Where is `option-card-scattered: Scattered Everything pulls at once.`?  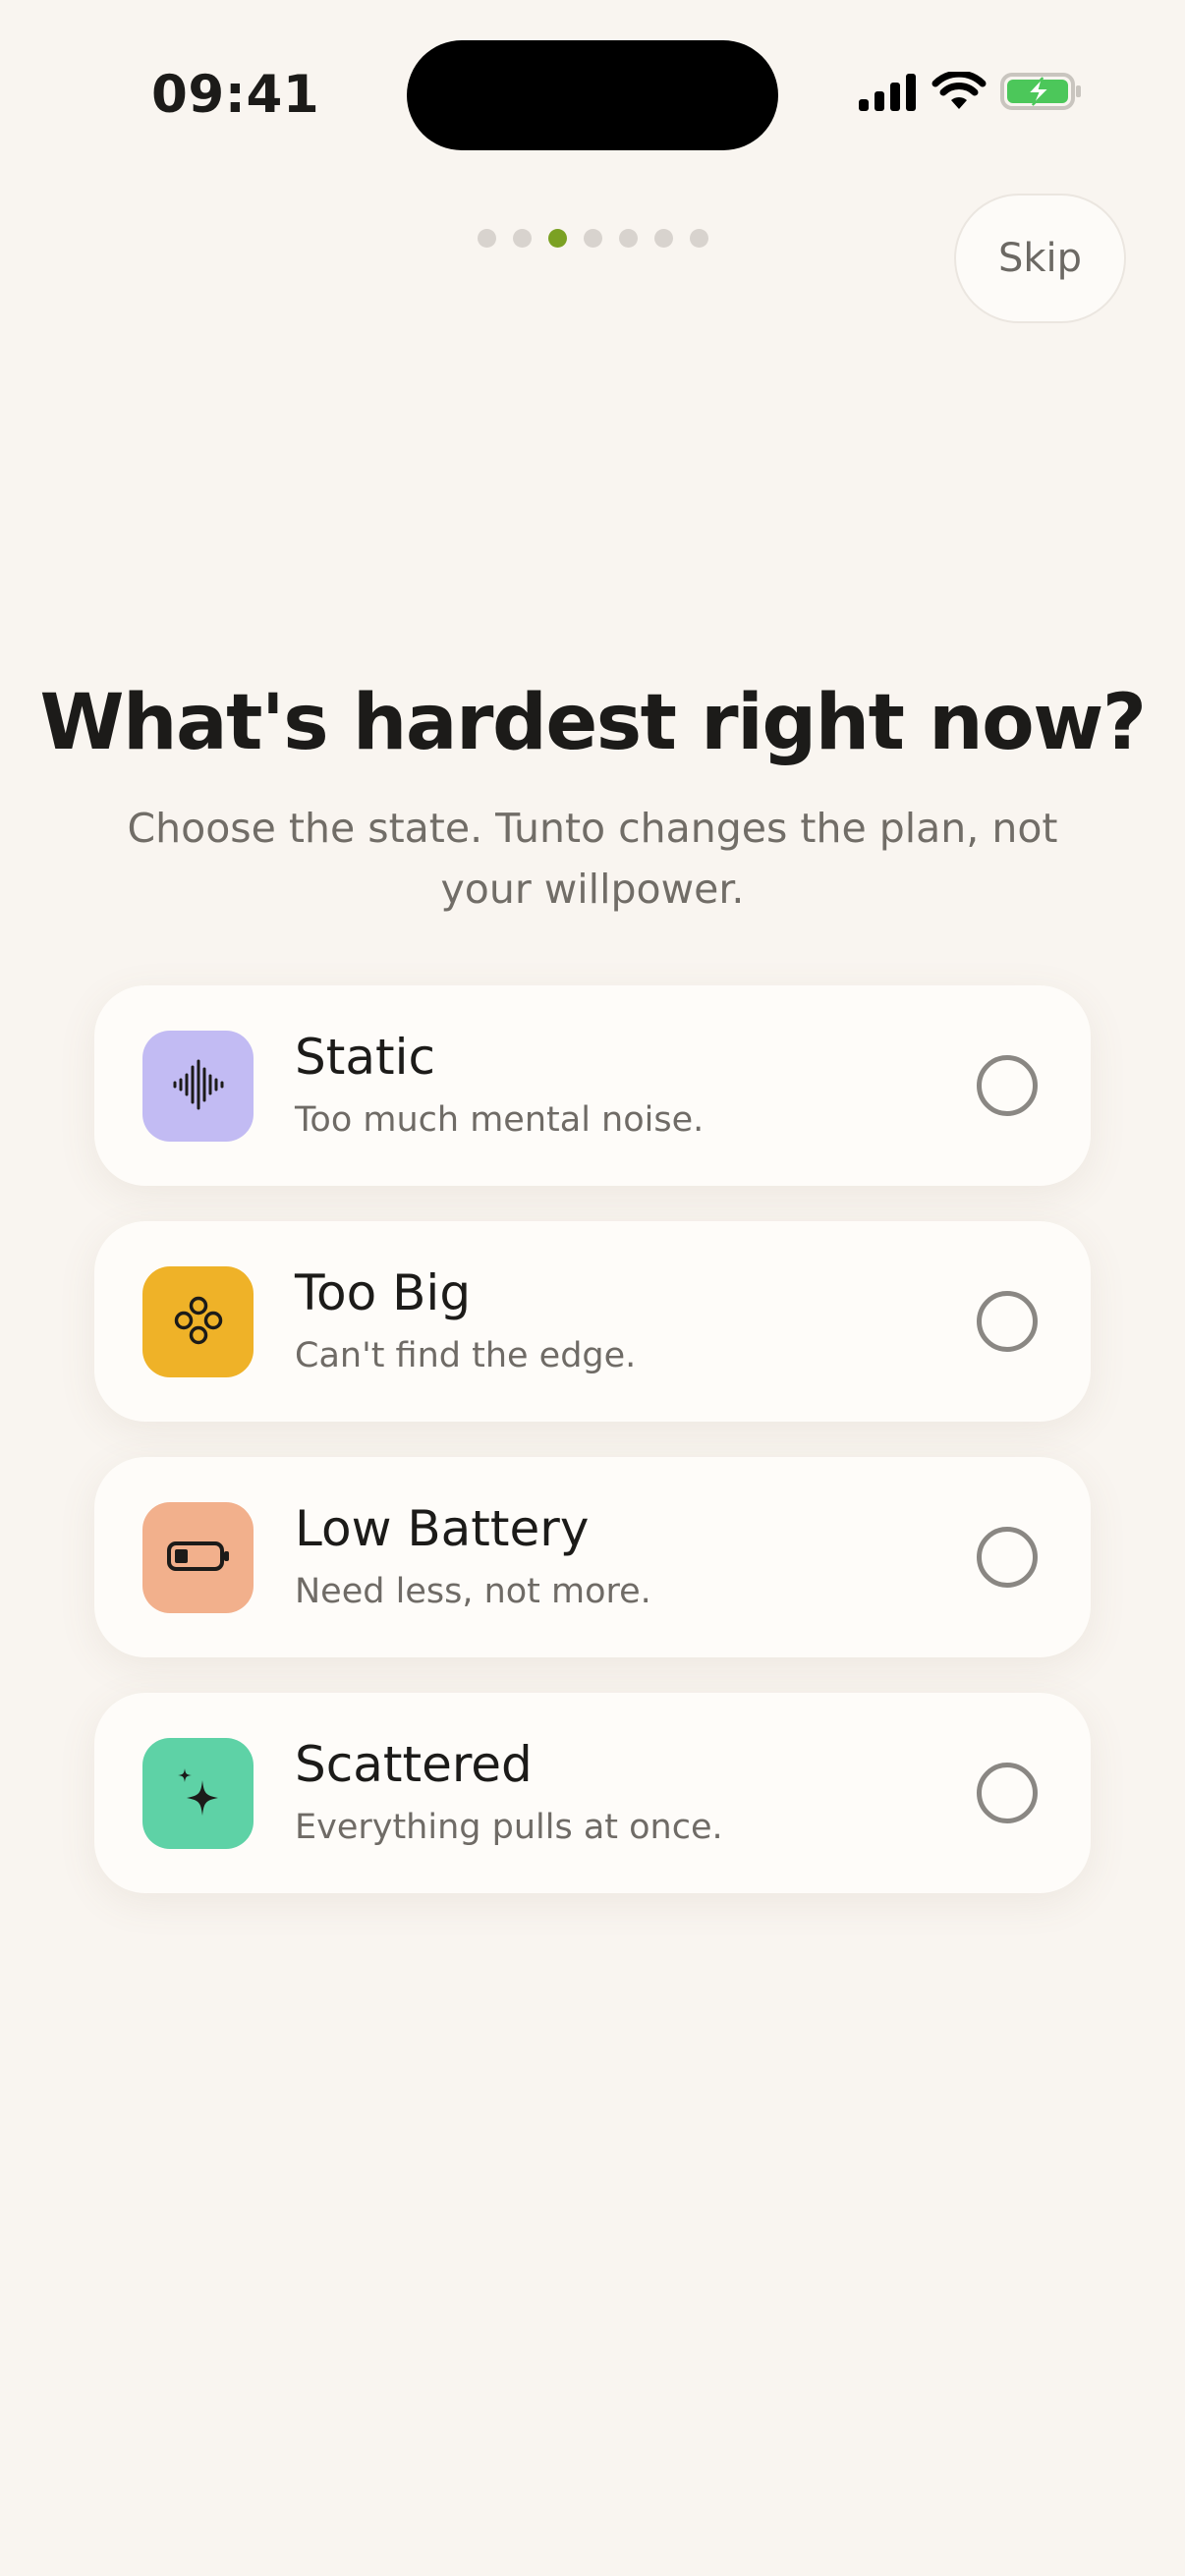 option-card-scattered: Scattered Everything pulls at once. is located at coordinates (592, 1793).